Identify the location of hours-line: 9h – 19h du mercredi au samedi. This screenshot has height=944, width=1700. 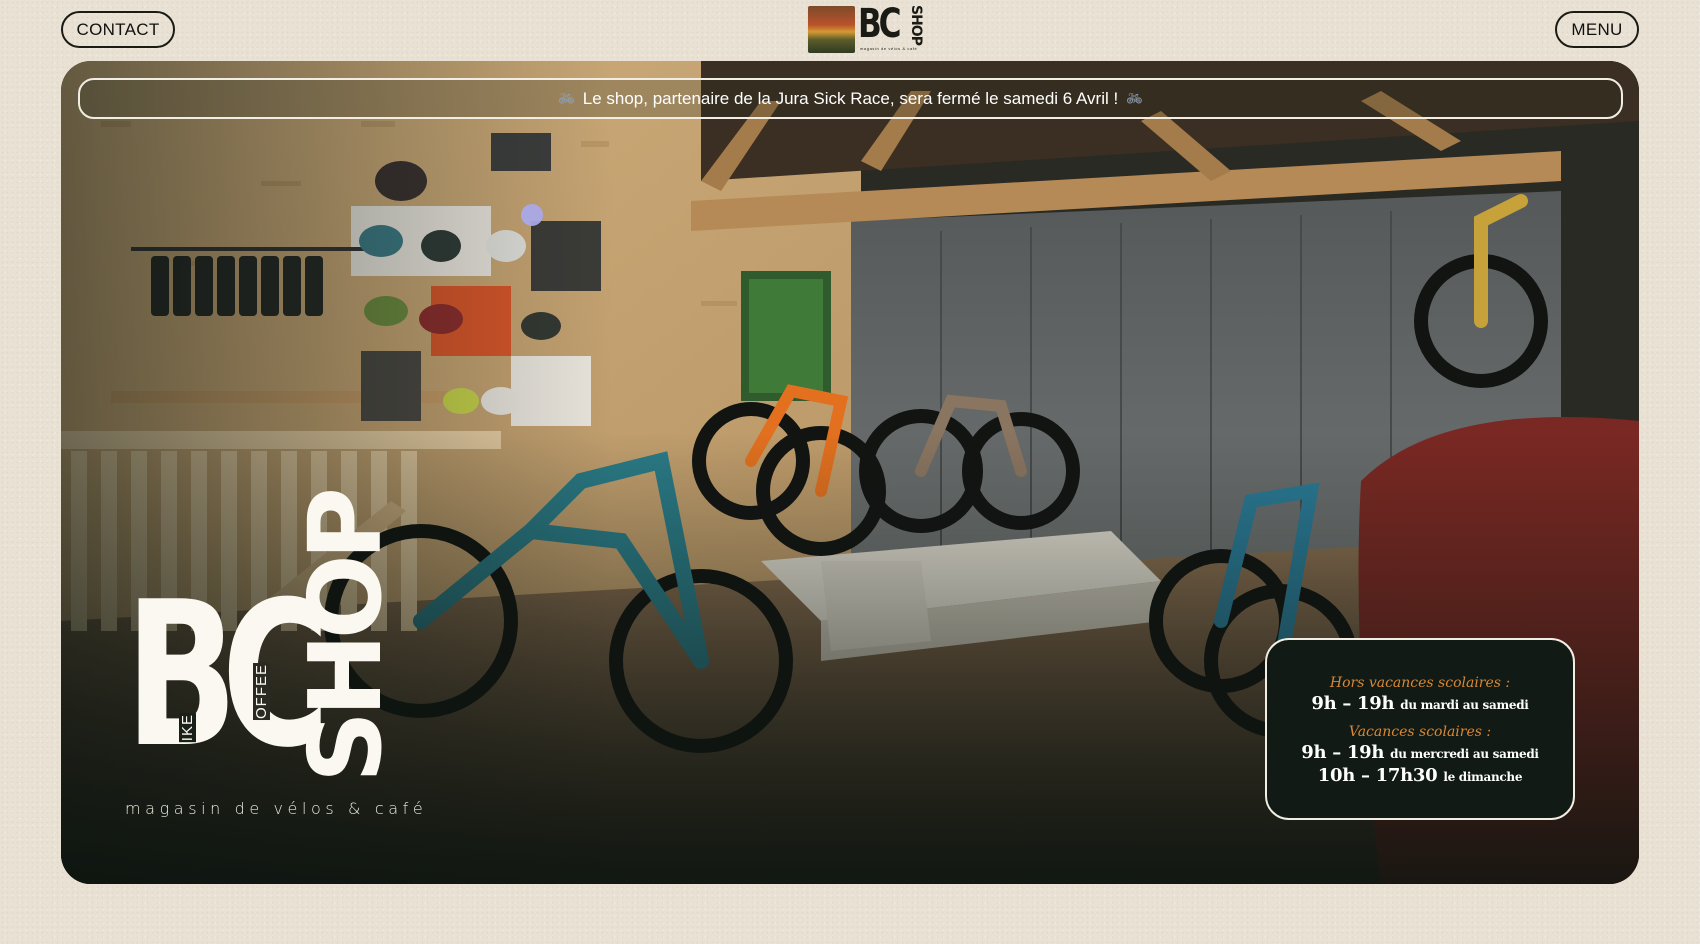
(1420, 752).